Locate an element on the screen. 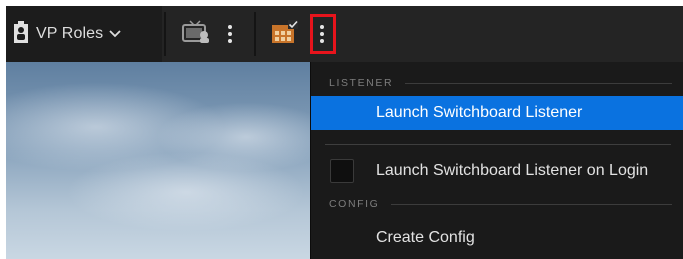 This screenshot has width=683, height=259. highlighted-options-button is located at coordinates (323, 34).